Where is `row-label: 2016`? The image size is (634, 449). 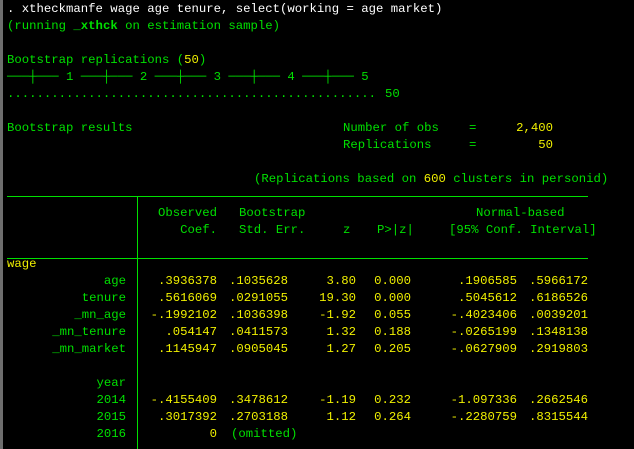 row-label: 2016 is located at coordinates (111, 434).